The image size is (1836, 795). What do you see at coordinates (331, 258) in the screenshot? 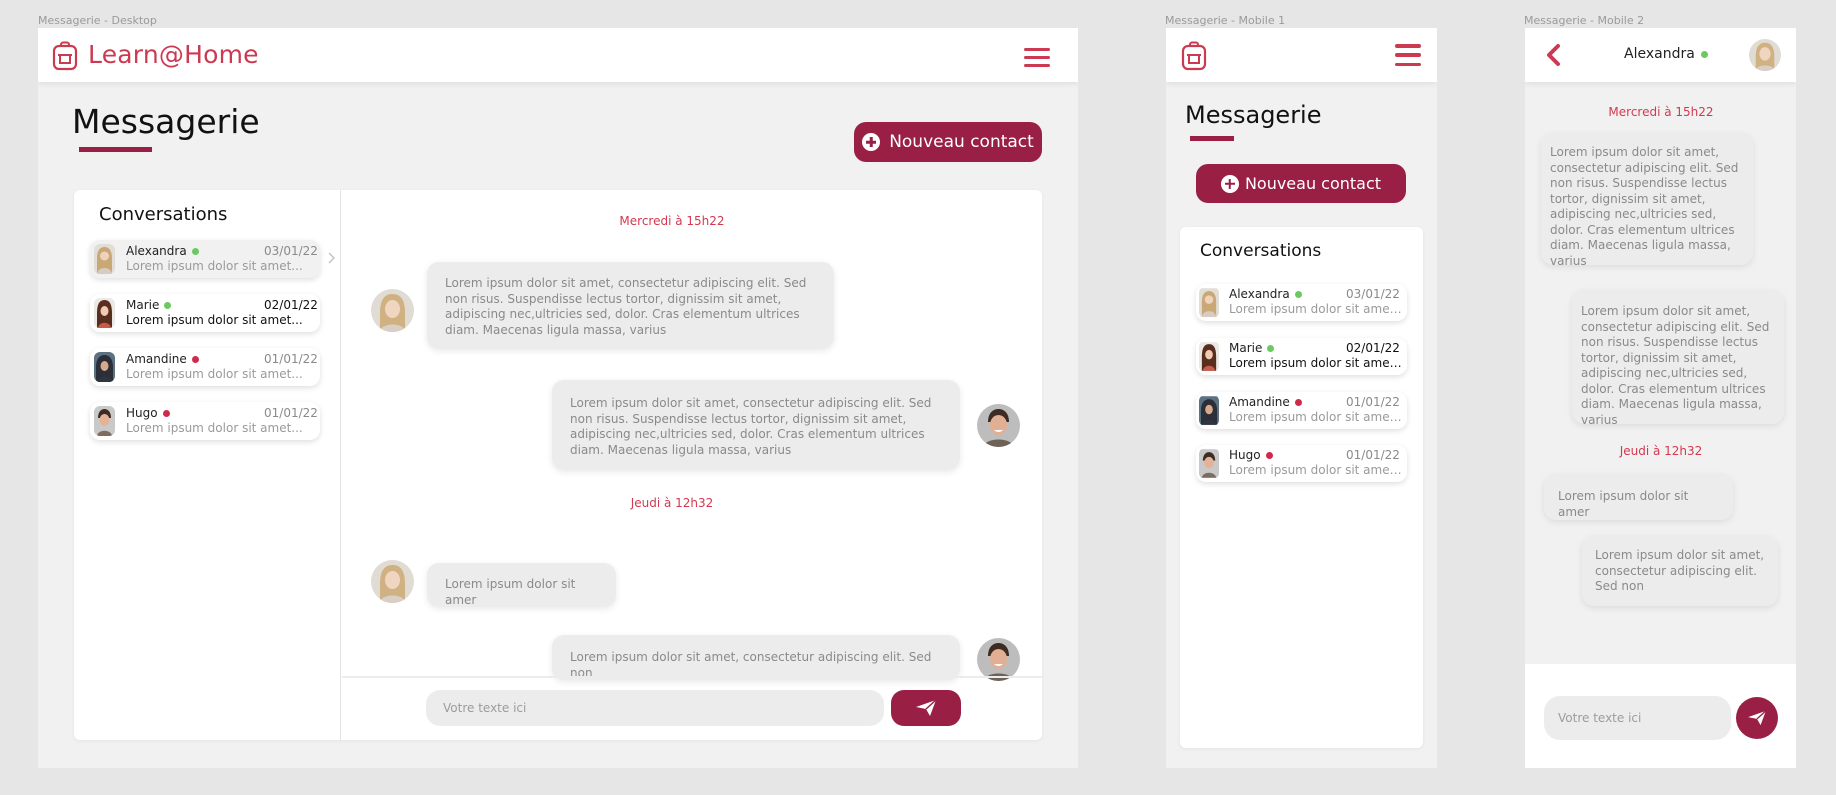
I see `chevron-right-icon` at bounding box center [331, 258].